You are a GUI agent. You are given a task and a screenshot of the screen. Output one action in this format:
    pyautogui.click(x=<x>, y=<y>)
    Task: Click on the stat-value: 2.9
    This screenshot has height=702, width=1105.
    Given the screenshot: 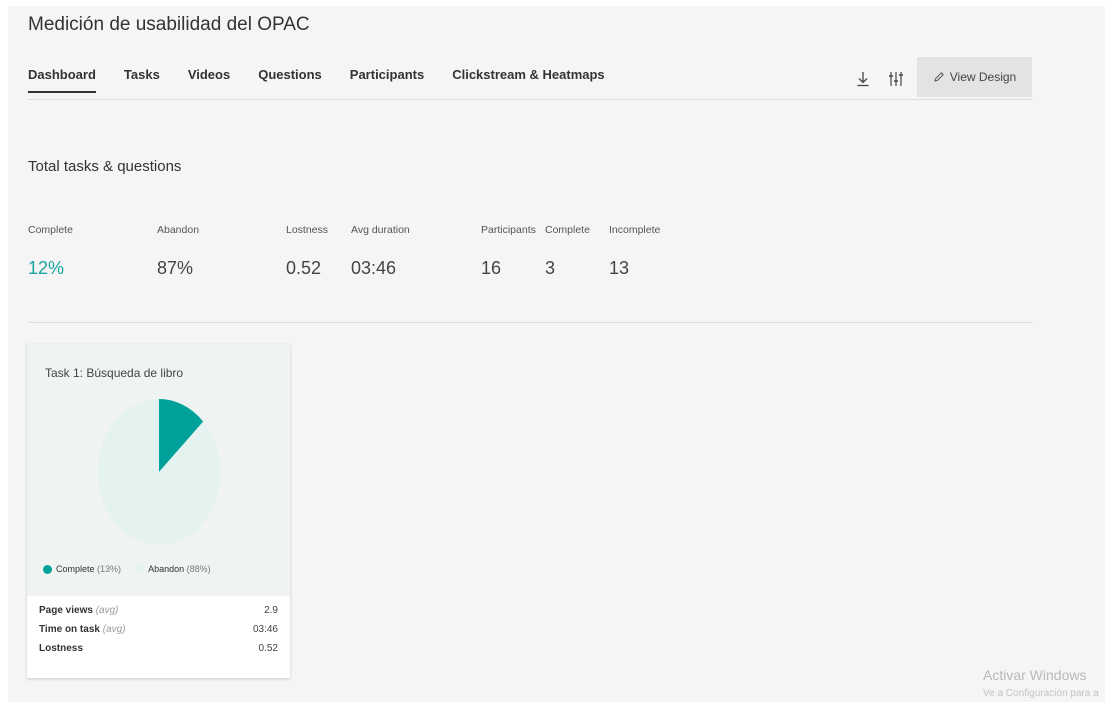 What is the action you would take?
    pyautogui.click(x=271, y=610)
    